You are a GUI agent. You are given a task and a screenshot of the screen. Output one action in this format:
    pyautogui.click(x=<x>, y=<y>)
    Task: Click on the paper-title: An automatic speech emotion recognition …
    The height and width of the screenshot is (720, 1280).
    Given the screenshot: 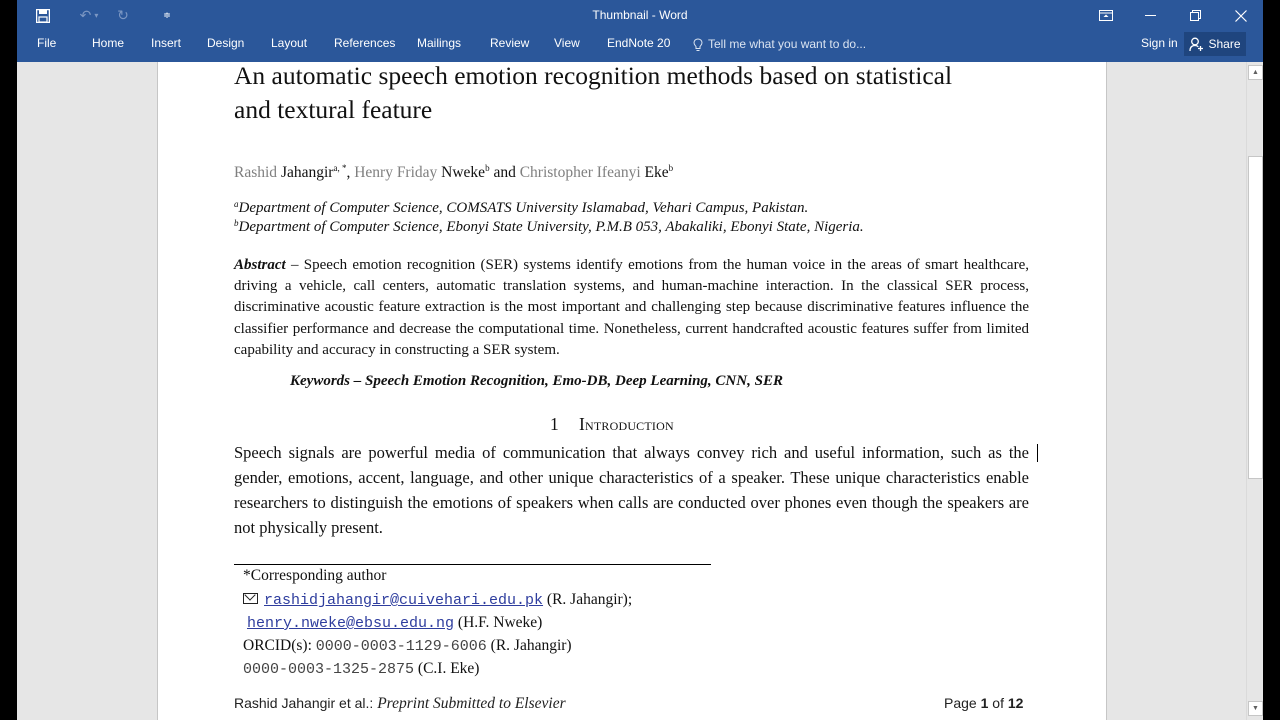 What is the action you would take?
    pyautogui.click(x=634, y=93)
    